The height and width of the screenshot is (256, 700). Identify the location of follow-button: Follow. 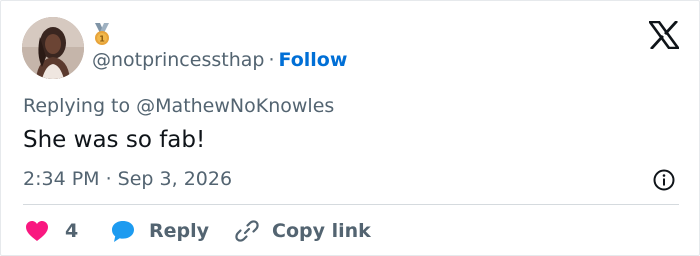
(313, 60).